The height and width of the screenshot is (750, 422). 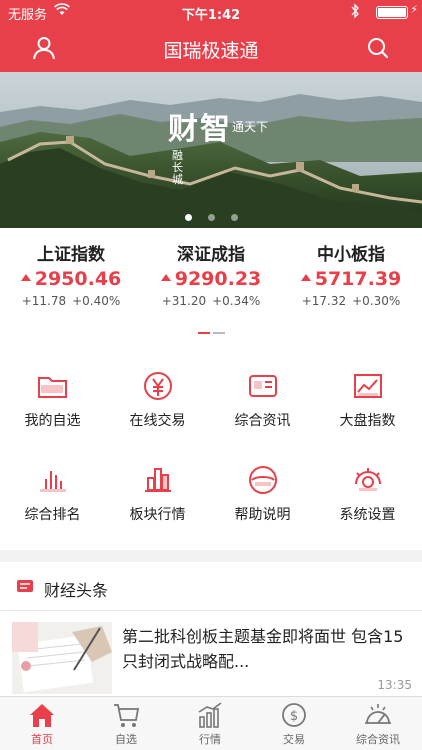 What do you see at coordinates (351, 301) in the screenshot?
I see `index-change: +17.32 +0.30%` at bounding box center [351, 301].